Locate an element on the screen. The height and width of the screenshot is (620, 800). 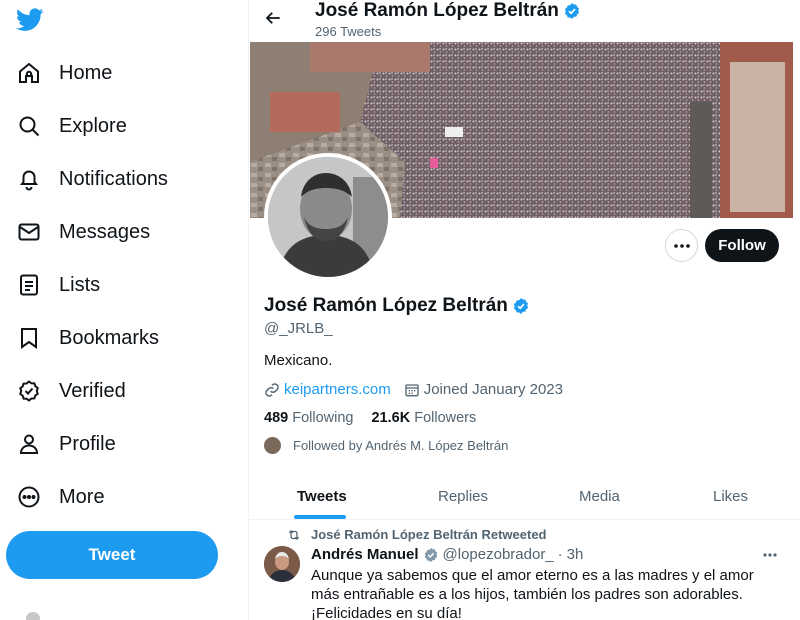
link-icon is located at coordinates (272, 390).